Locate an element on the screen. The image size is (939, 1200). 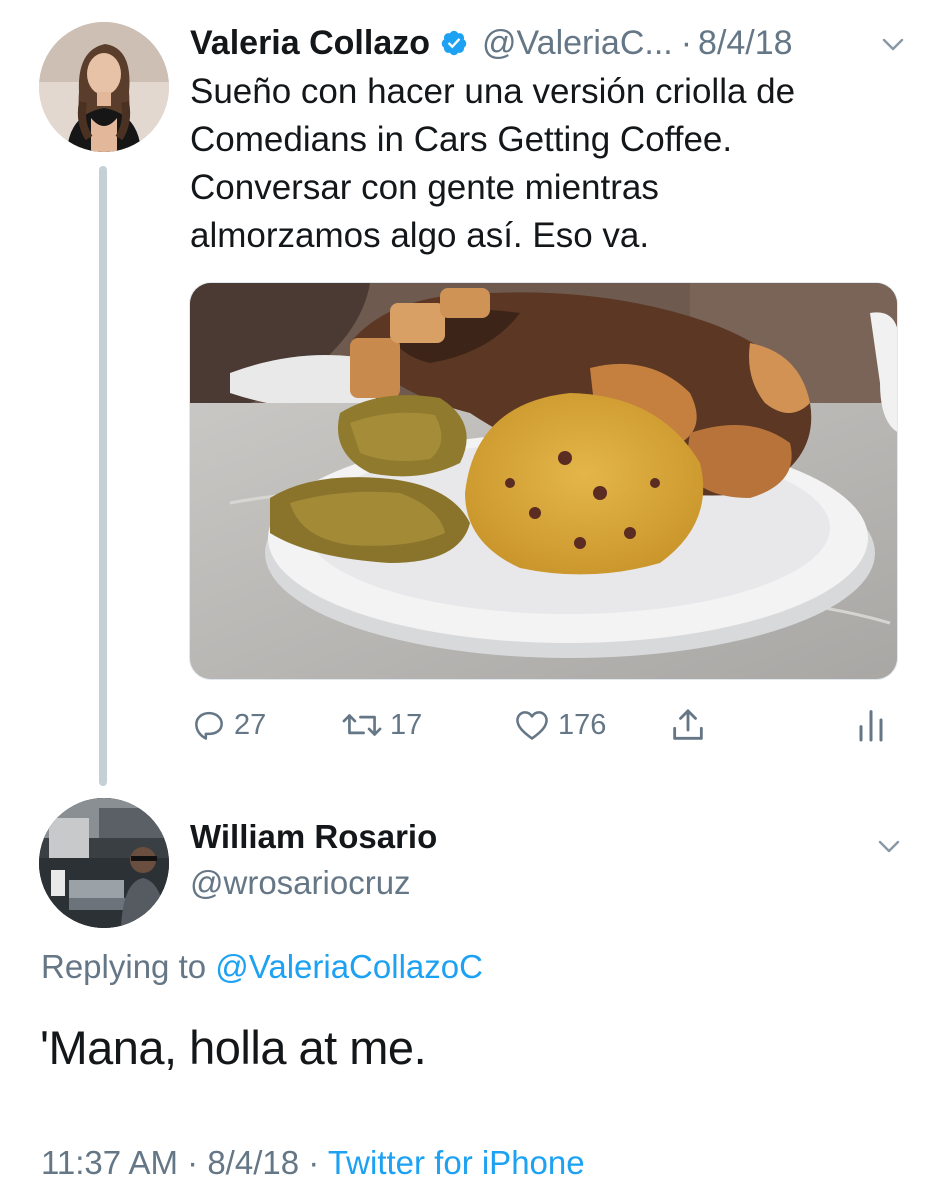
tweet-source-link: Twitter for iPhone is located at coordinates (456, 1162).